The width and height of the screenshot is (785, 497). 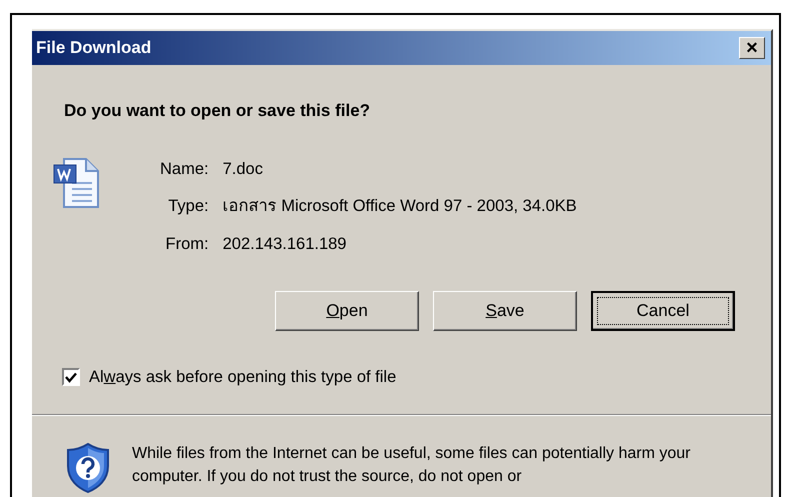 I want to click on window-title: File Download, so click(x=94, y=48).